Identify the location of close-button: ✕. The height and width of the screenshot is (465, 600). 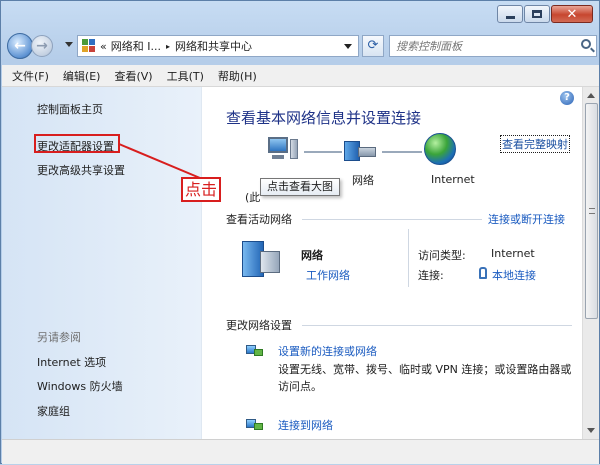
(572, 14).